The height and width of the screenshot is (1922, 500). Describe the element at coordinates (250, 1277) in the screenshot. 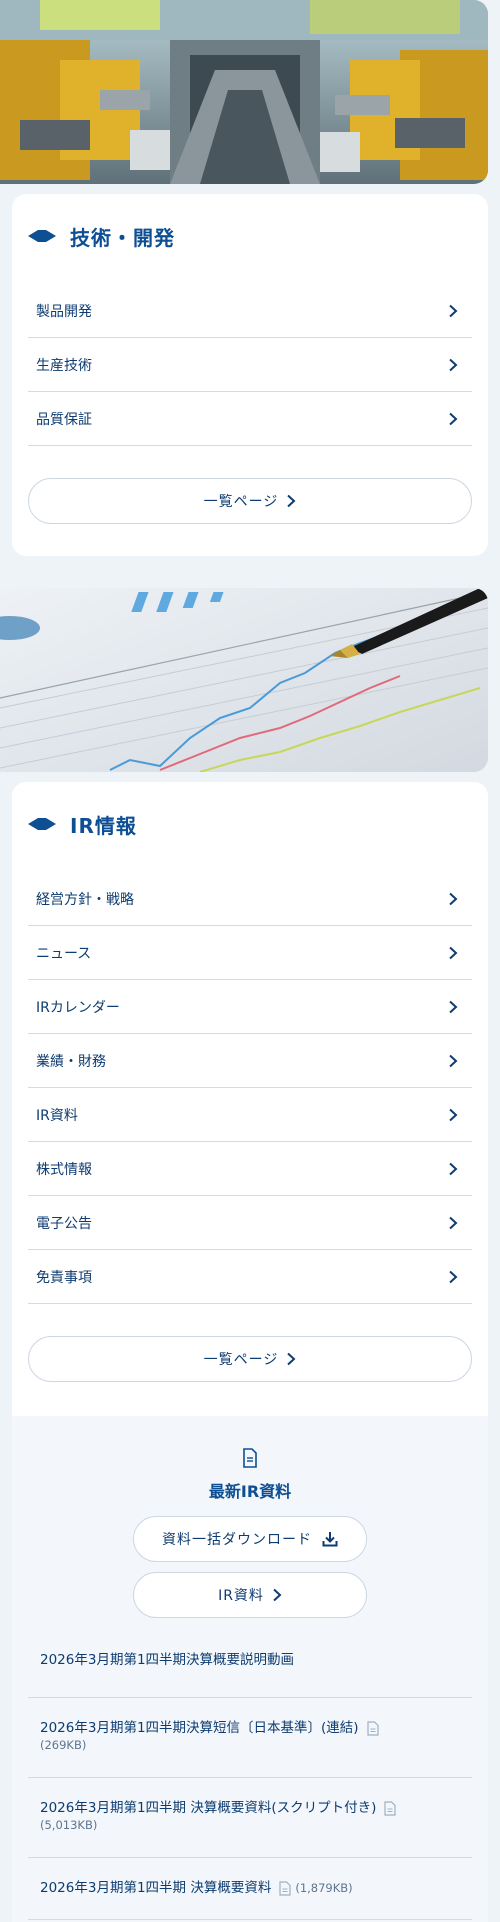

I see `ir-item-disclaimer: 免責事項` at that location.